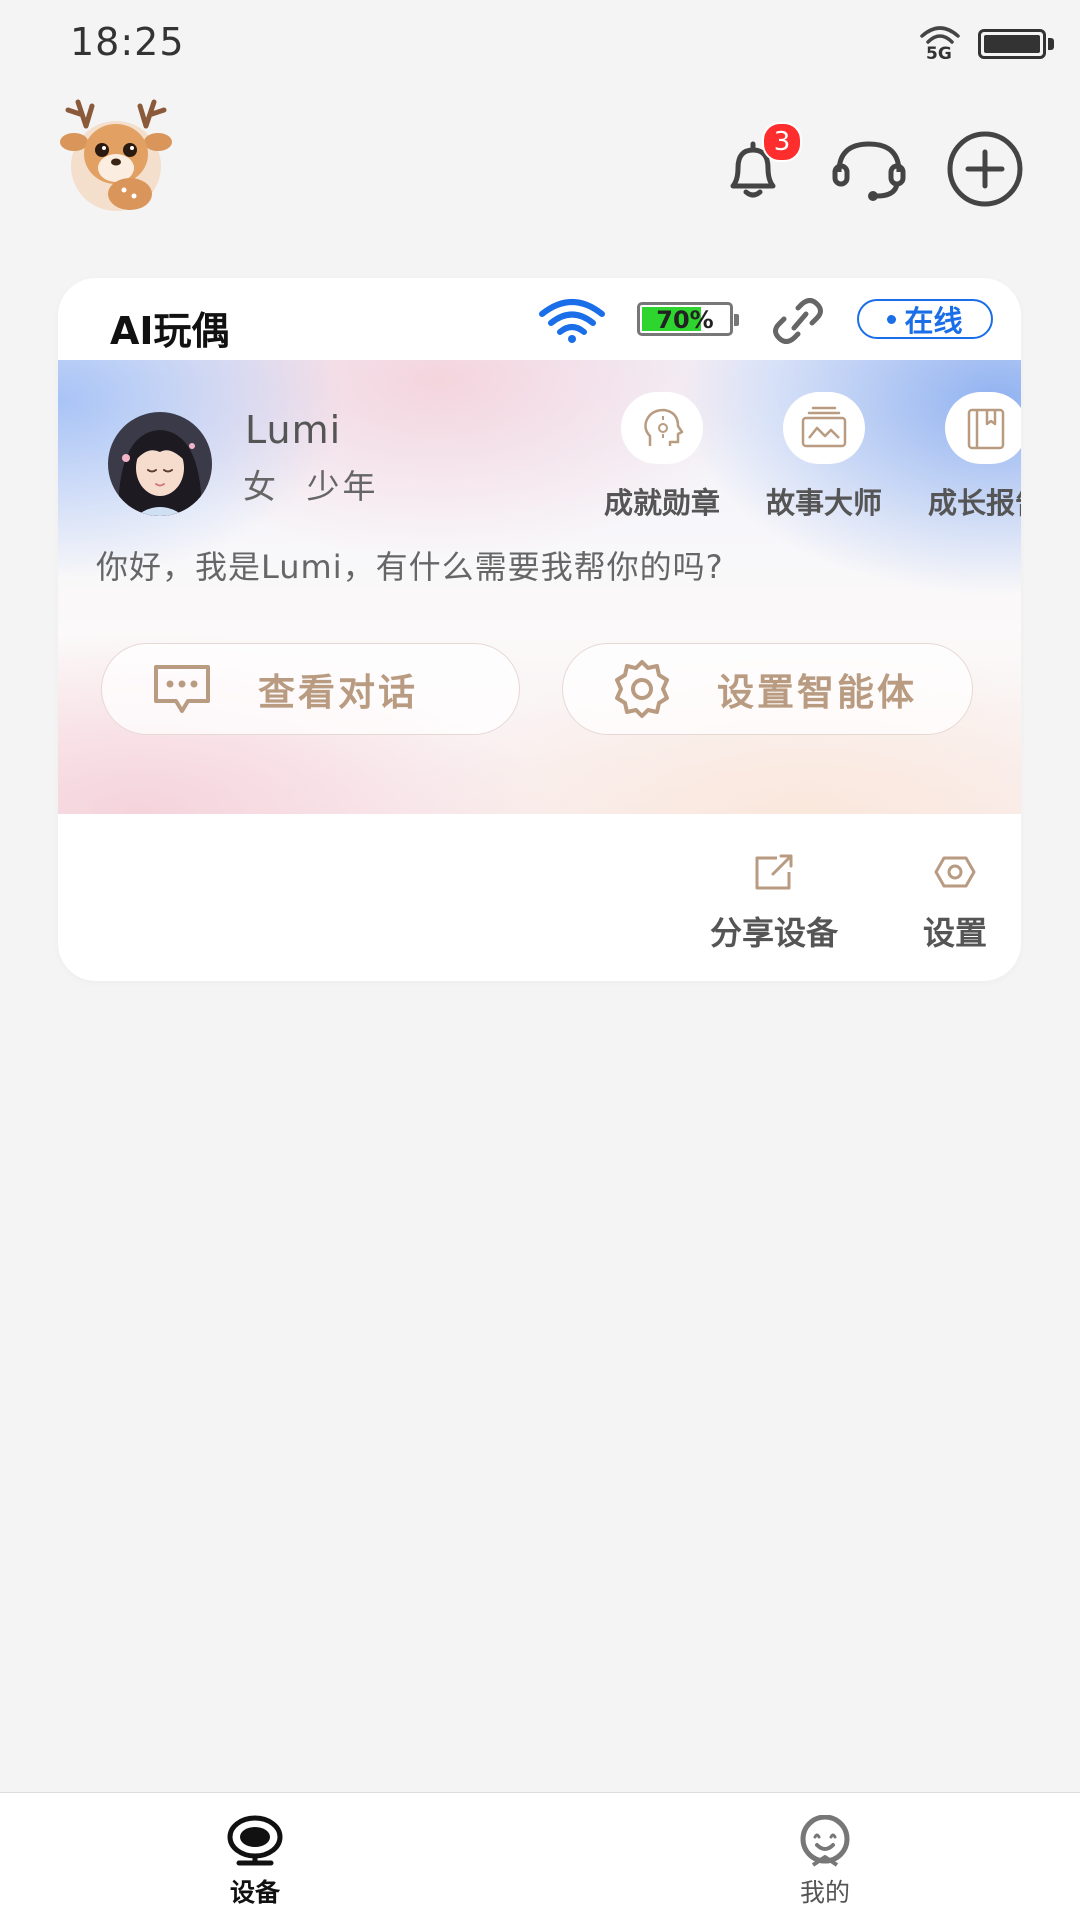 The width and height of the screenshot is (1080, 1921). What do you see at coordinates (782, 142) in the screenshot?
I see `notification-badge: 3` at bounding box center [782, 142].